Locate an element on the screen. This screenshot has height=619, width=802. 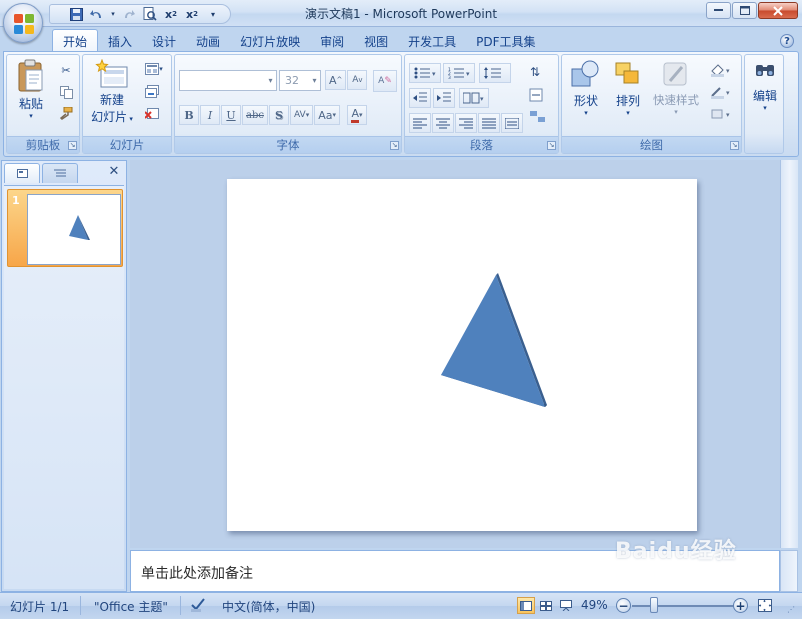
bullets-icon: ▾ is located at coordinates (425, 73).